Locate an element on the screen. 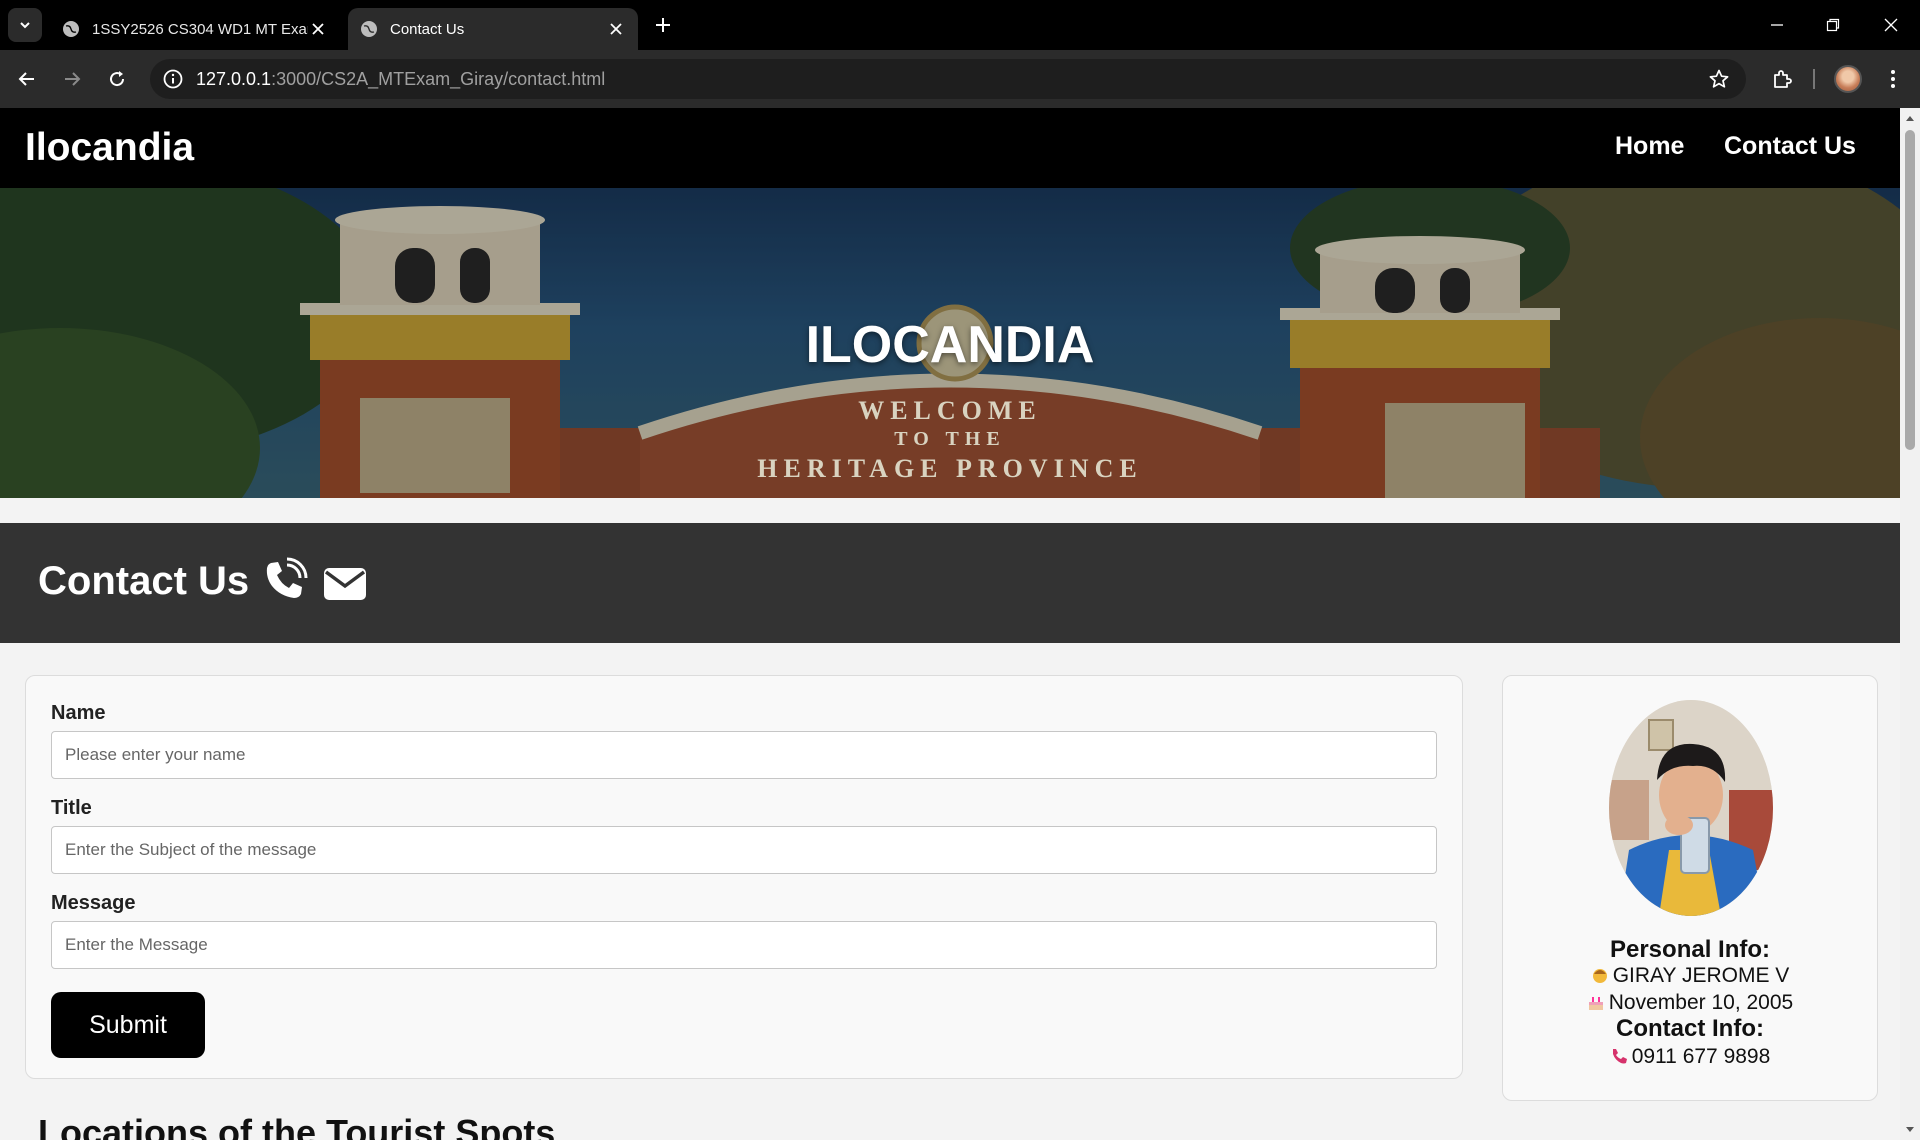 The width and height of the screenshot is (1920, 1140). restore-icon is located at coordinates (1833, 25).